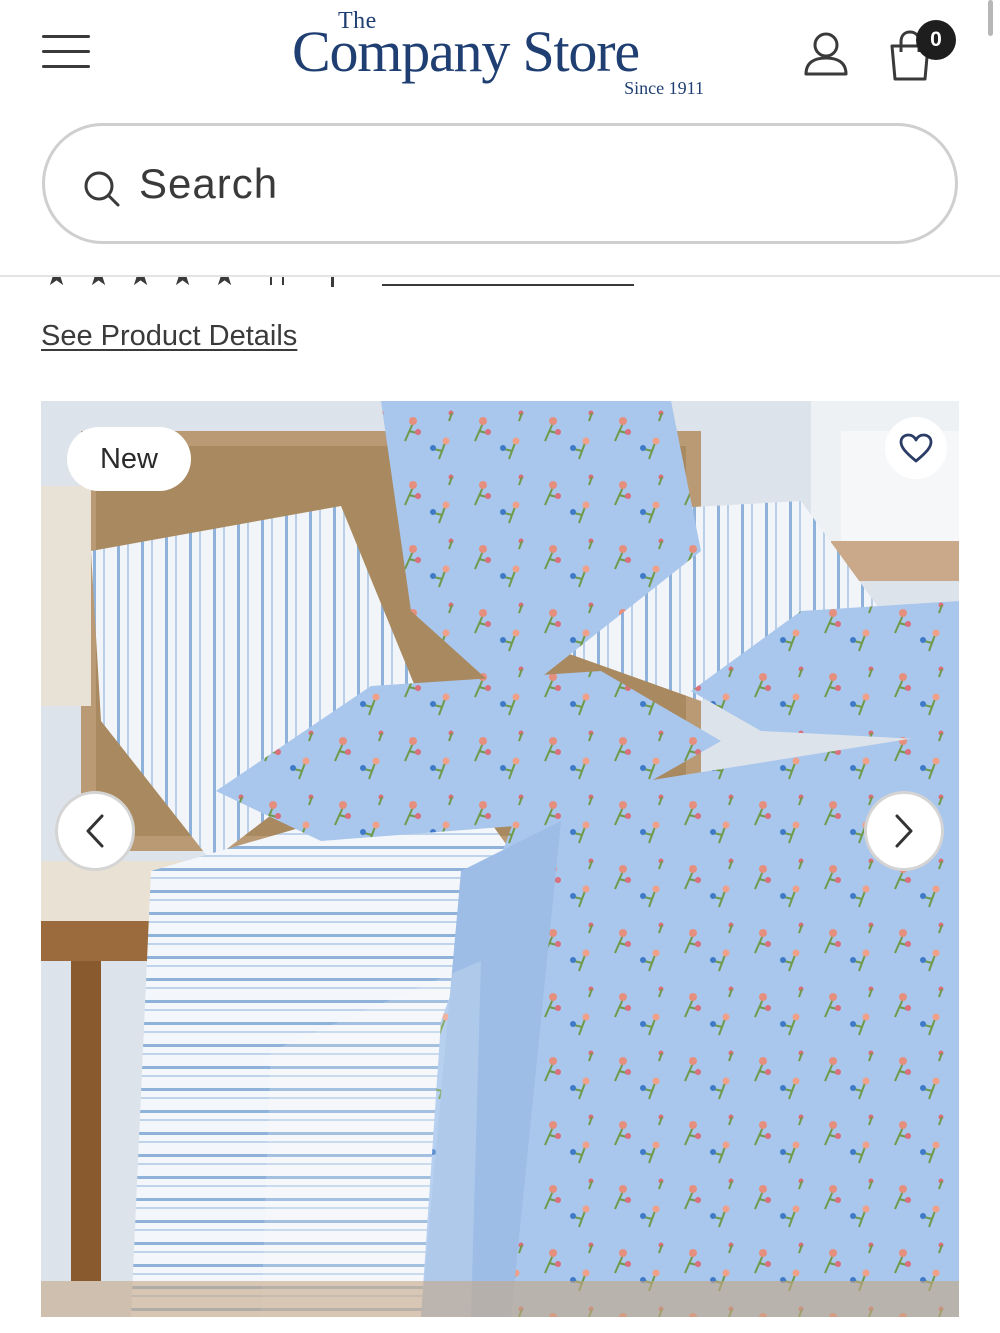  I want to click on wishlist-button, so click(916, 448).